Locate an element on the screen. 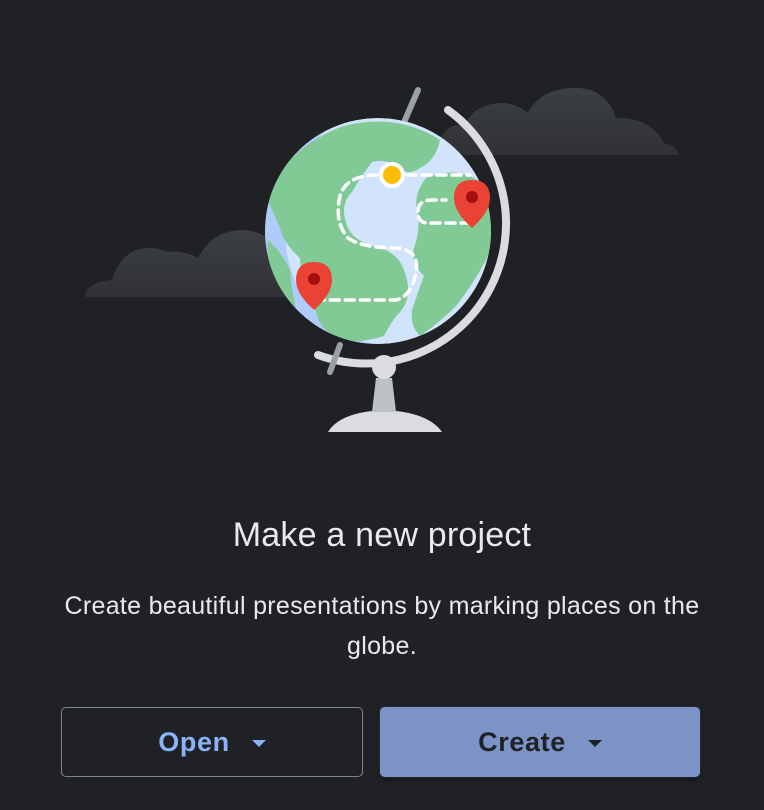 Image resolution: width=764 pixels, height=810 pixels. empty-state-title: Make a new project is located at coordinates (382, 535).